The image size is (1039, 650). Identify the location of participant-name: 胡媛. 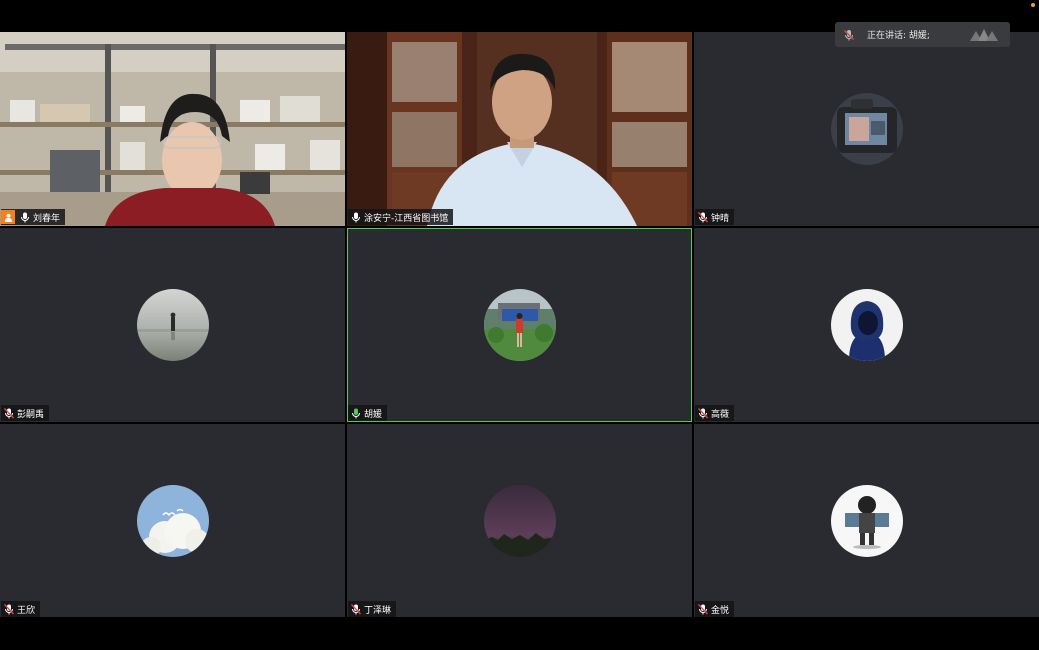
(373, 414).